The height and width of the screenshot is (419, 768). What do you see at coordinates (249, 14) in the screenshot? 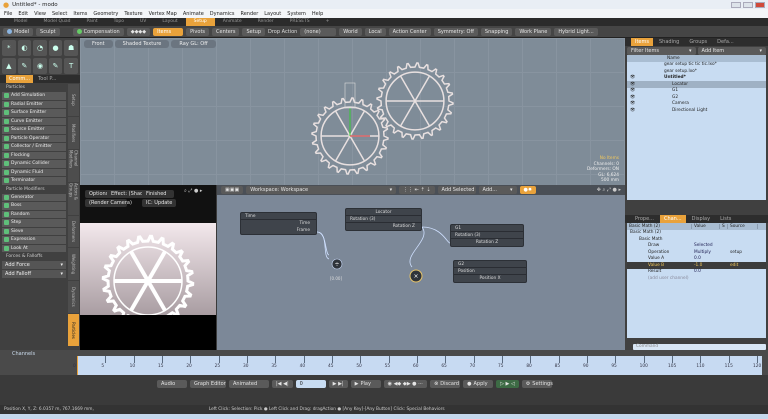
I see `menu-render: Render` at bounding box center [249, 14].